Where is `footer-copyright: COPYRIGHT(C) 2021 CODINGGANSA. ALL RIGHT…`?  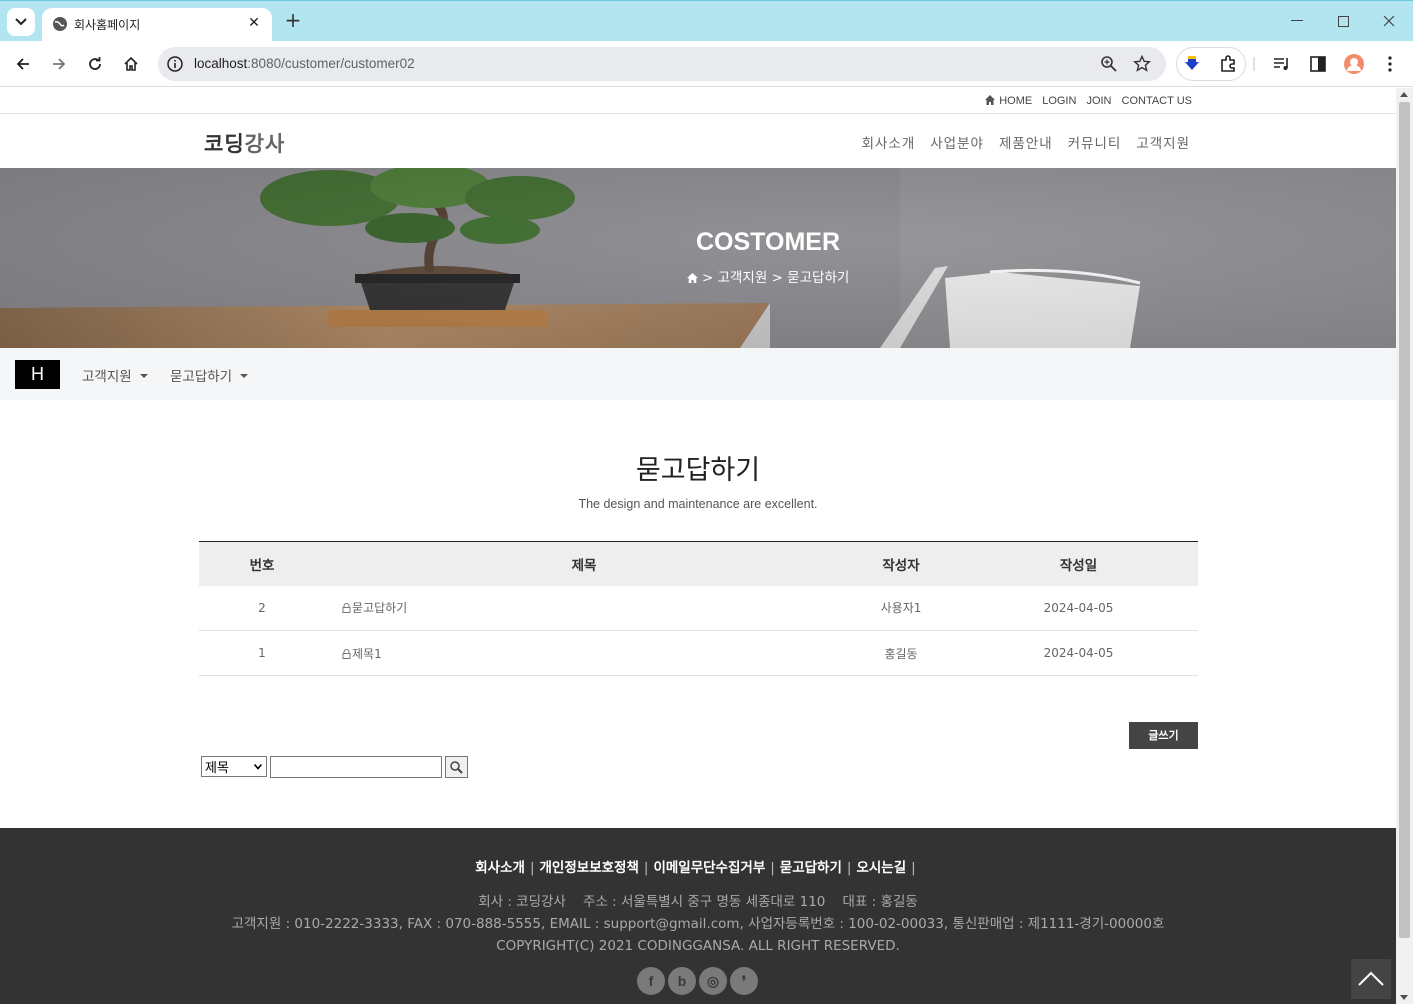 footer-copyright: COPYRIGHT(C) 2021 CODINGGANSA. ALL RIGHT… is located at coordinates (698, 946).